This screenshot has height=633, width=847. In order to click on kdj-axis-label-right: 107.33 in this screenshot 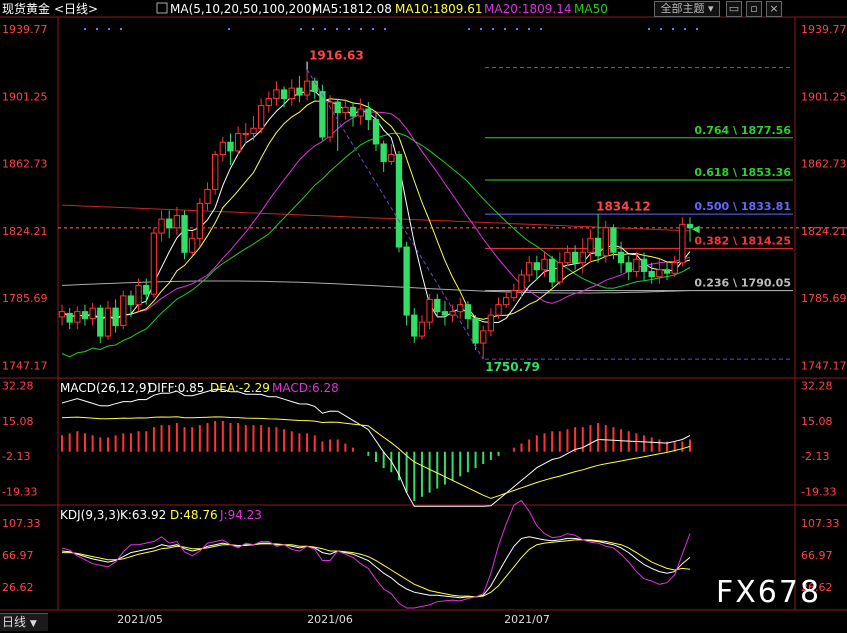, I will do `click(820, 523)`.